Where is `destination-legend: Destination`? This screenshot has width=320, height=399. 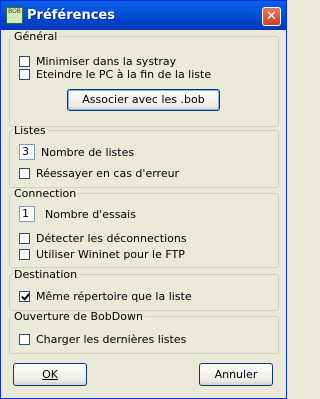 destination-legend: Destination is located at coordinates (46, 274).